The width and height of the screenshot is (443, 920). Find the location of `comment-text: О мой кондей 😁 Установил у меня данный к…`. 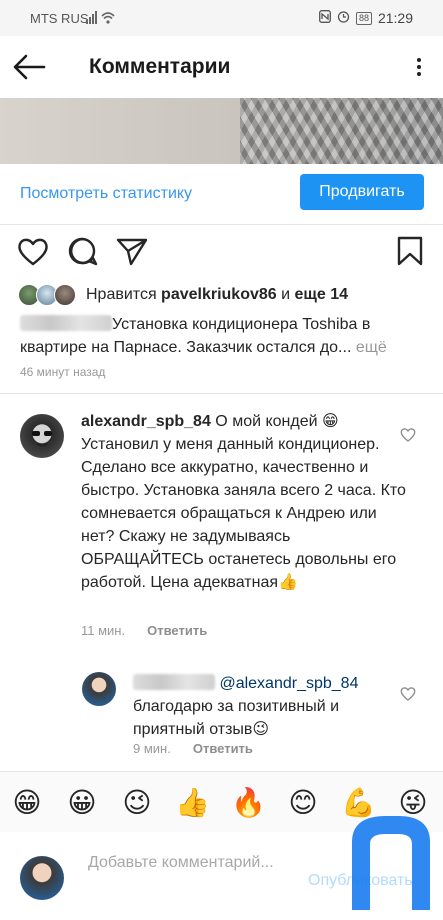

comment-text: О мой кондей 😁 Установил у меня данный к… is located at coordinates (243, 502).